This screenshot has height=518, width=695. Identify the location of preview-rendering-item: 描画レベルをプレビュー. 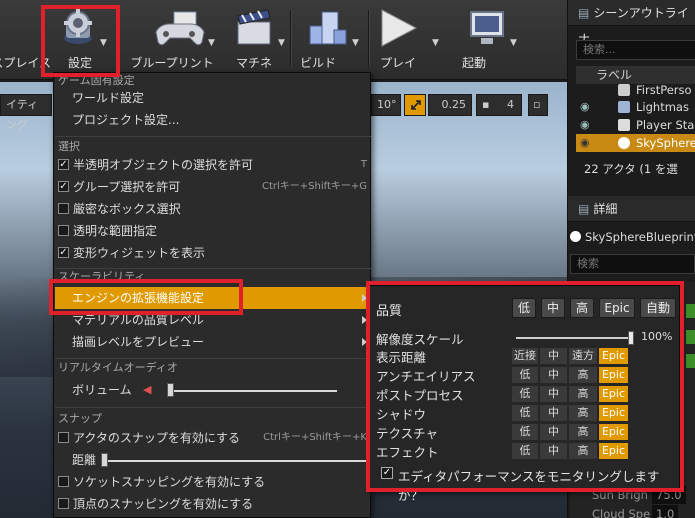
(213, 342).